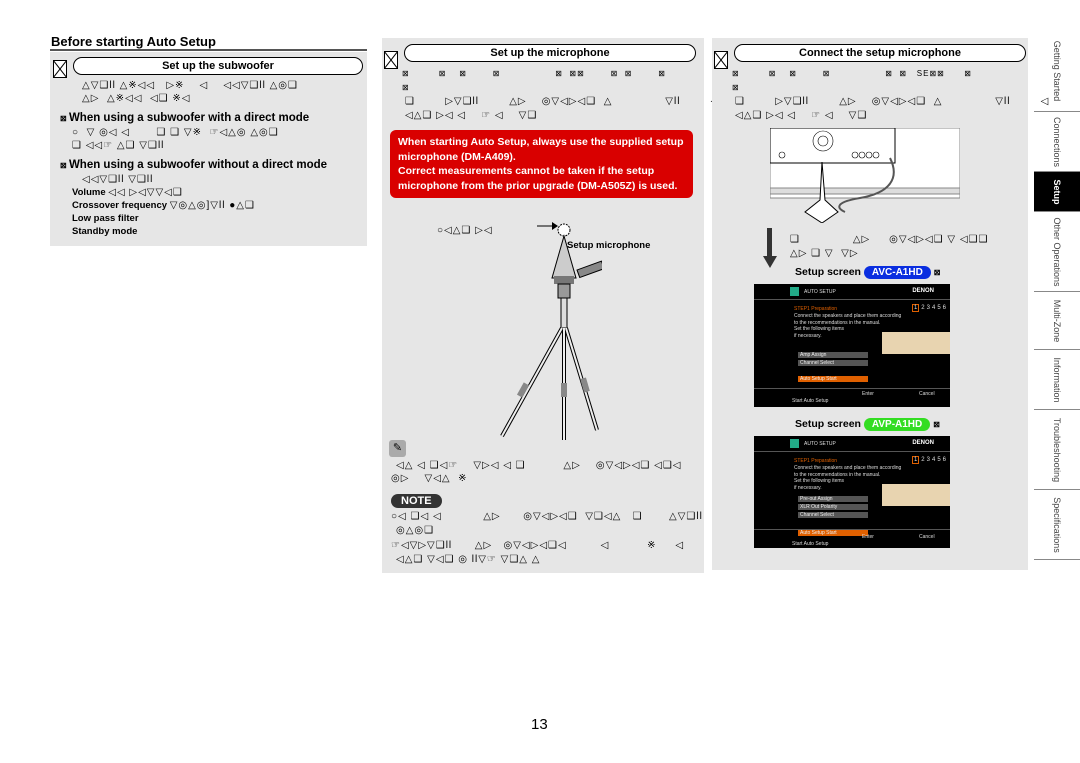  I want to click on connect-line: ◁△❑ ▷◁ ◁ ☞ ◁ ▽❑, so click(801, 115).